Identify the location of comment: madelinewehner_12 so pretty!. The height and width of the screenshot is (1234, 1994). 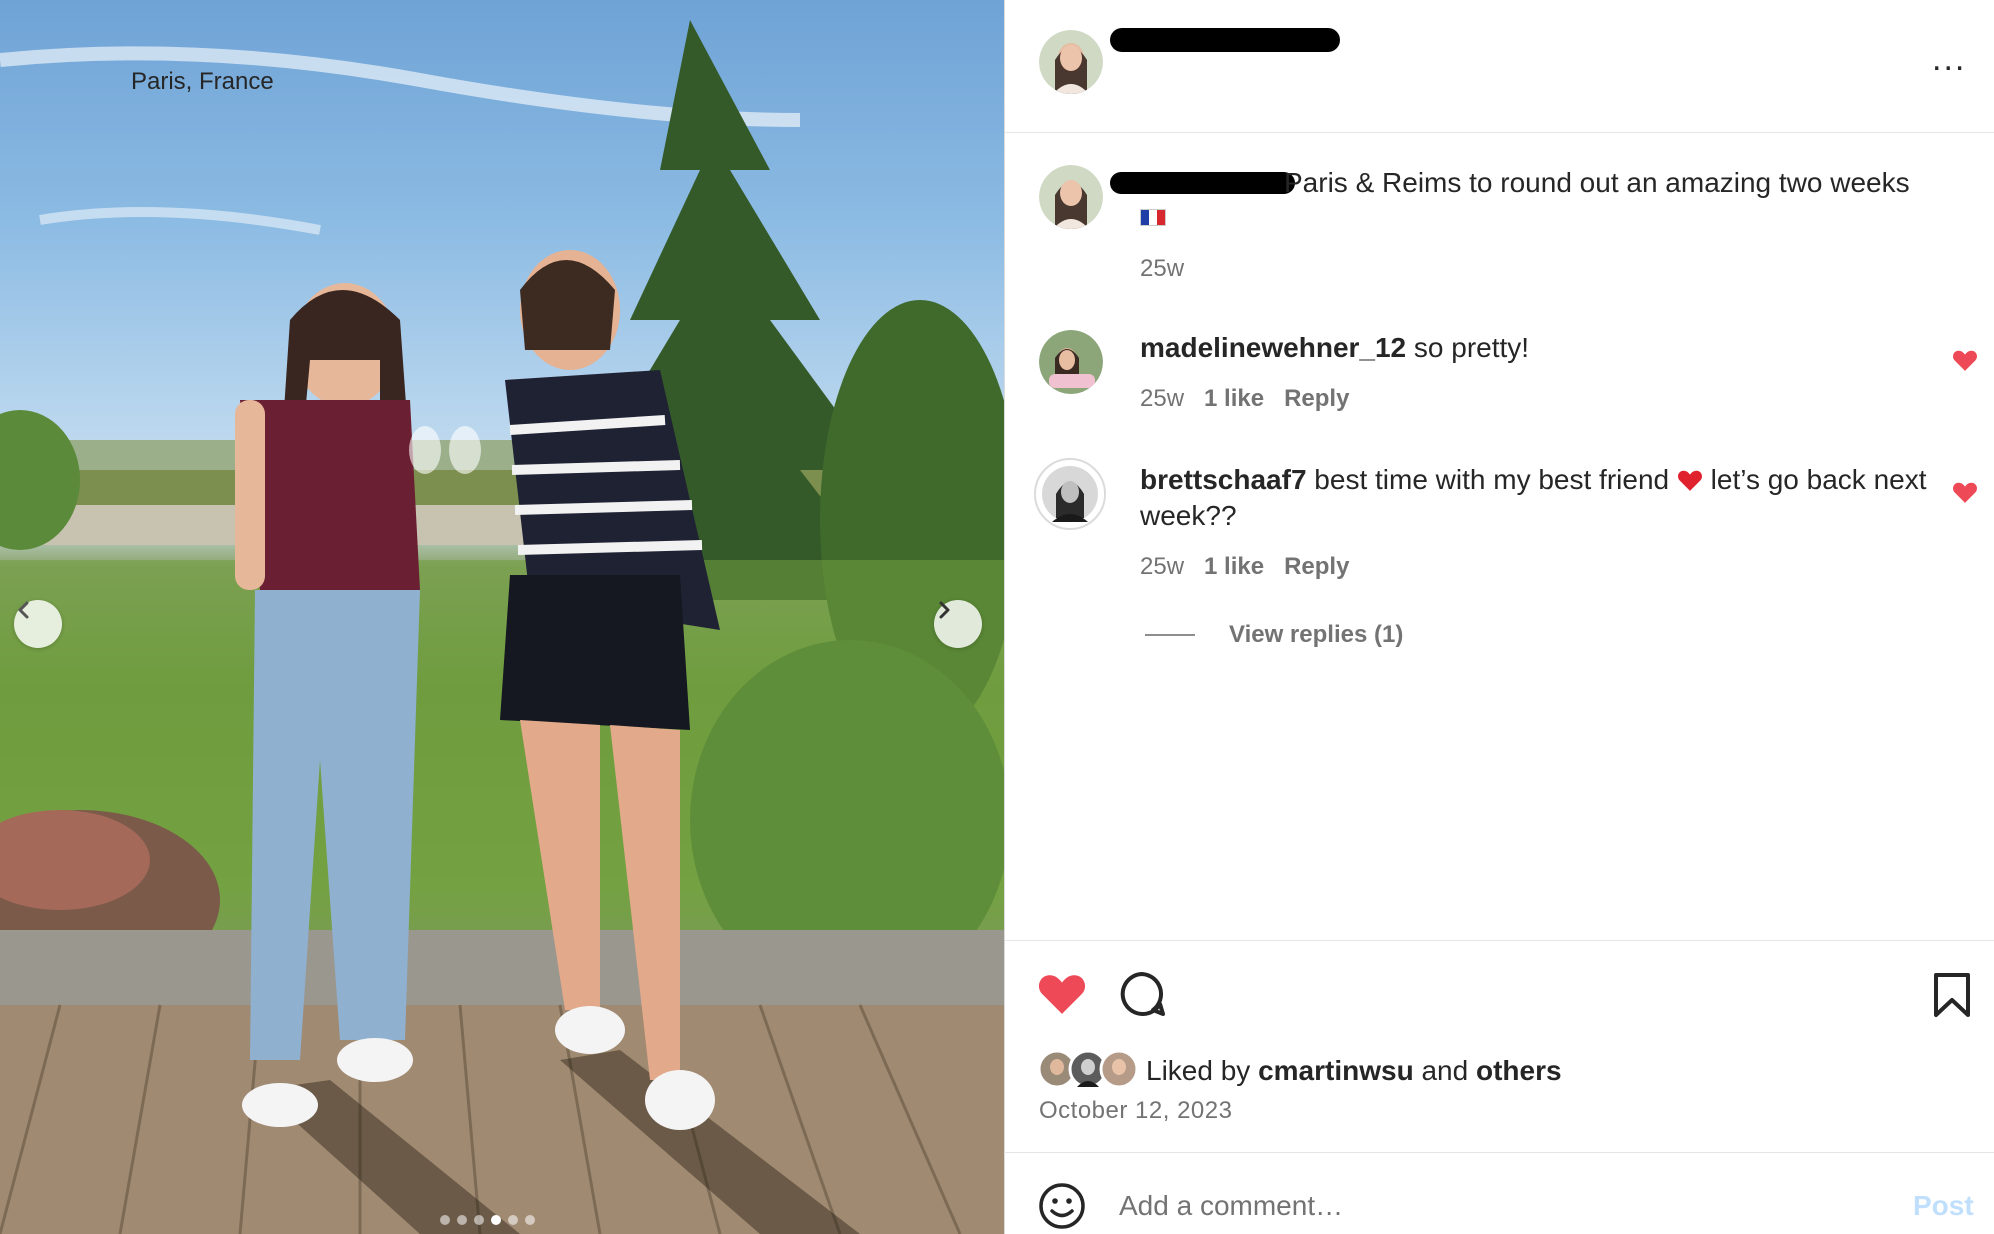
(1535, 348).